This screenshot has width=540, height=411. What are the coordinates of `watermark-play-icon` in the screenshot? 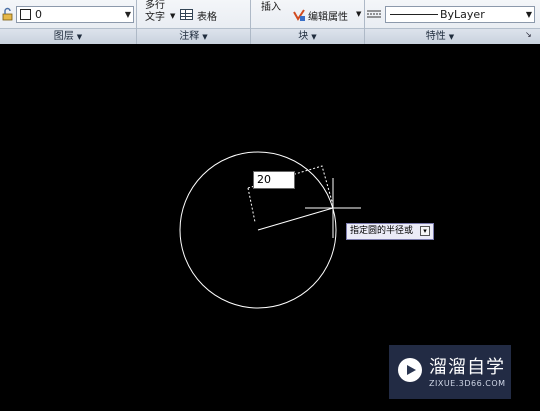 It's located at (410, 370).